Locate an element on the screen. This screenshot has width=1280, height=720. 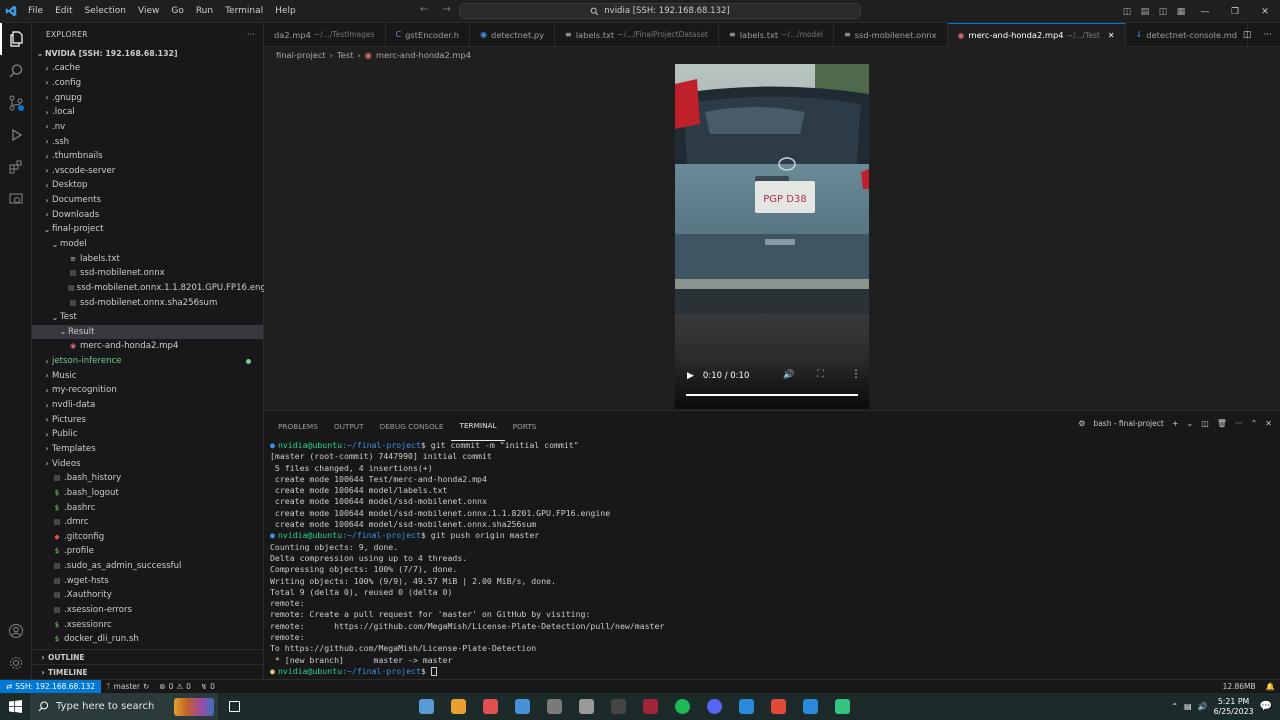
file-item: ▤ .sudo_as_admin_successful is located at coordinates (147, 566).